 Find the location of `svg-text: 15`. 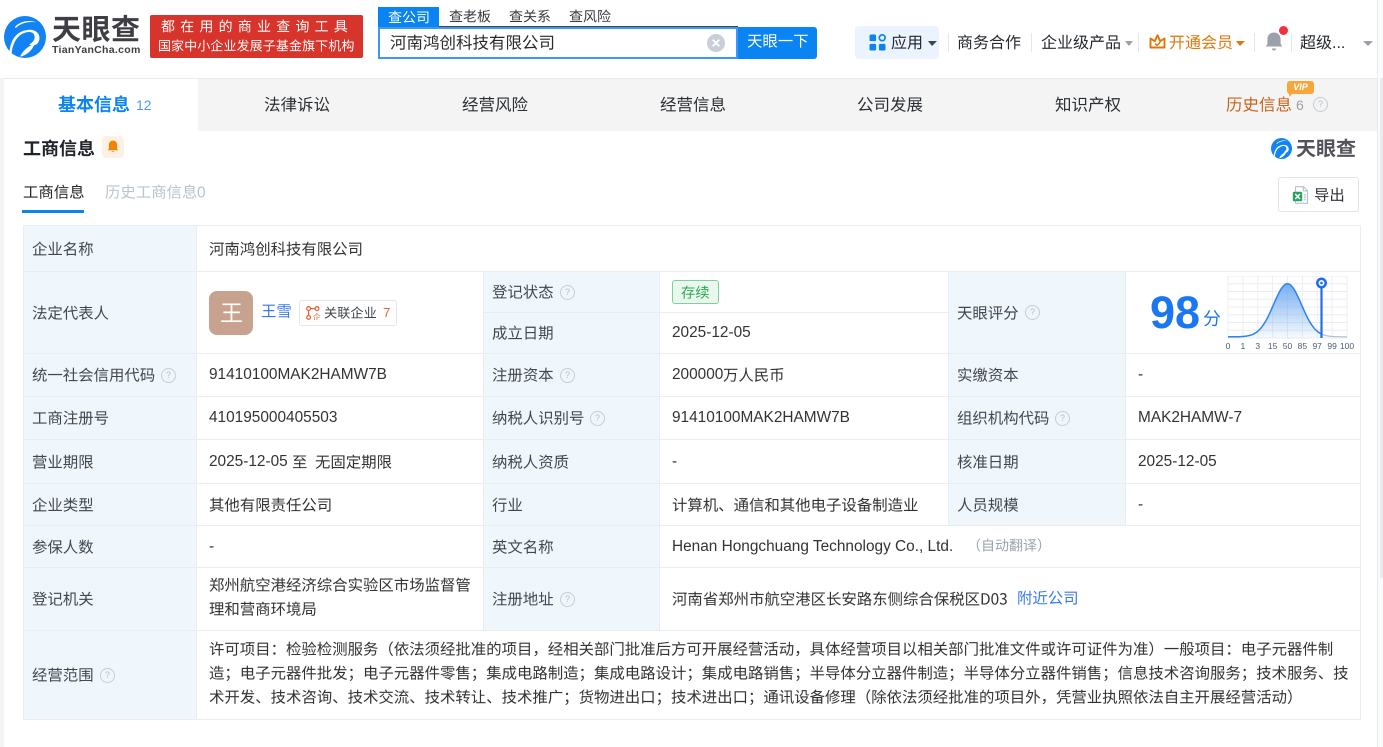

svg-text: 15 is located at coordinates (1273, 346).